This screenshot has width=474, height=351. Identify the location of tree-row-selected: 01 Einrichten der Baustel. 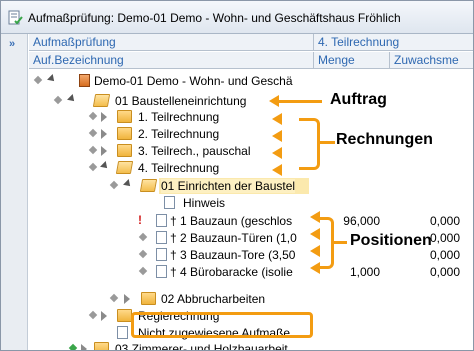
(251, 186).